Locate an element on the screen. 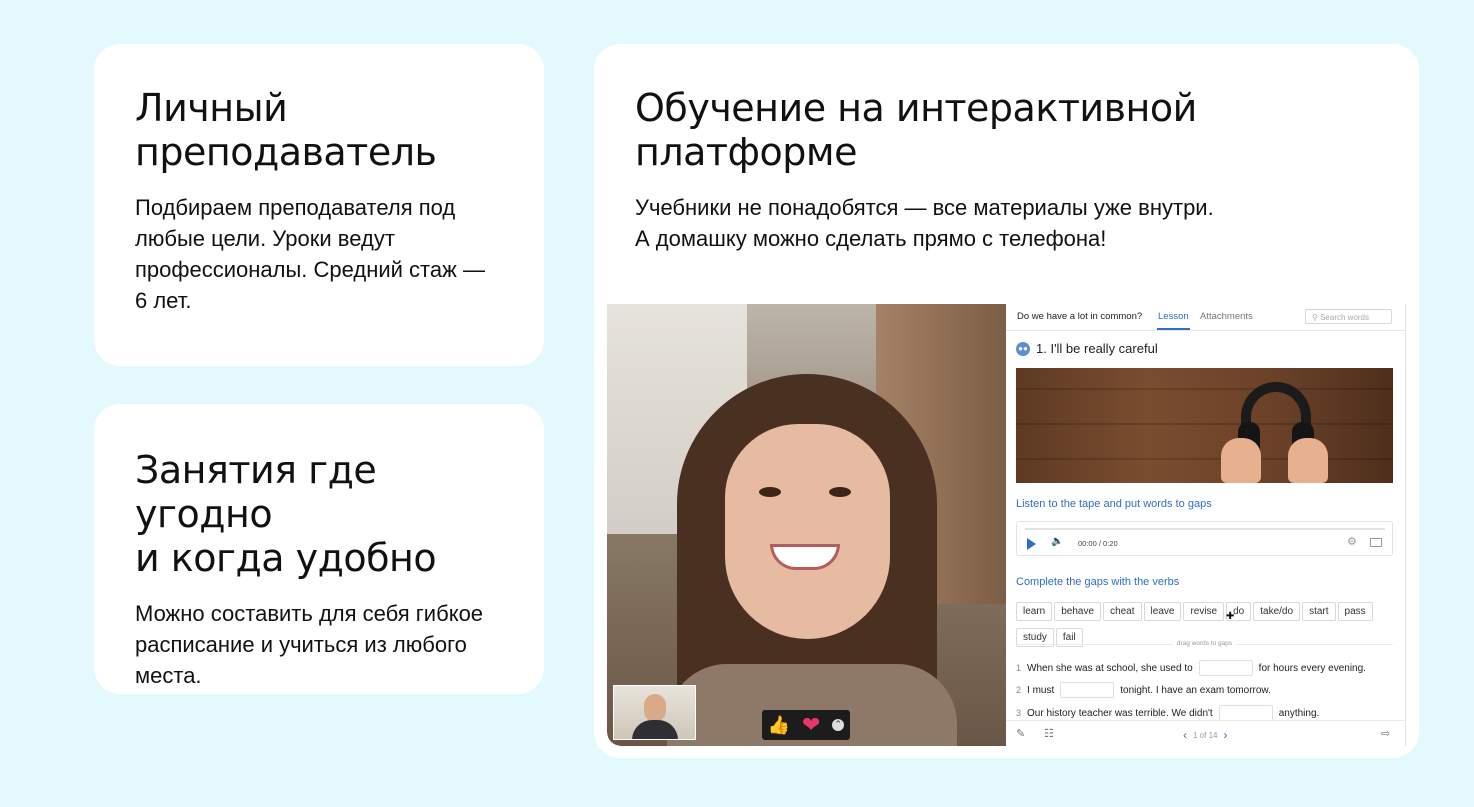 The height and width of the screenshot is (807, 1474). notes-icon: ☷ is located at coordinates (1049, 733).